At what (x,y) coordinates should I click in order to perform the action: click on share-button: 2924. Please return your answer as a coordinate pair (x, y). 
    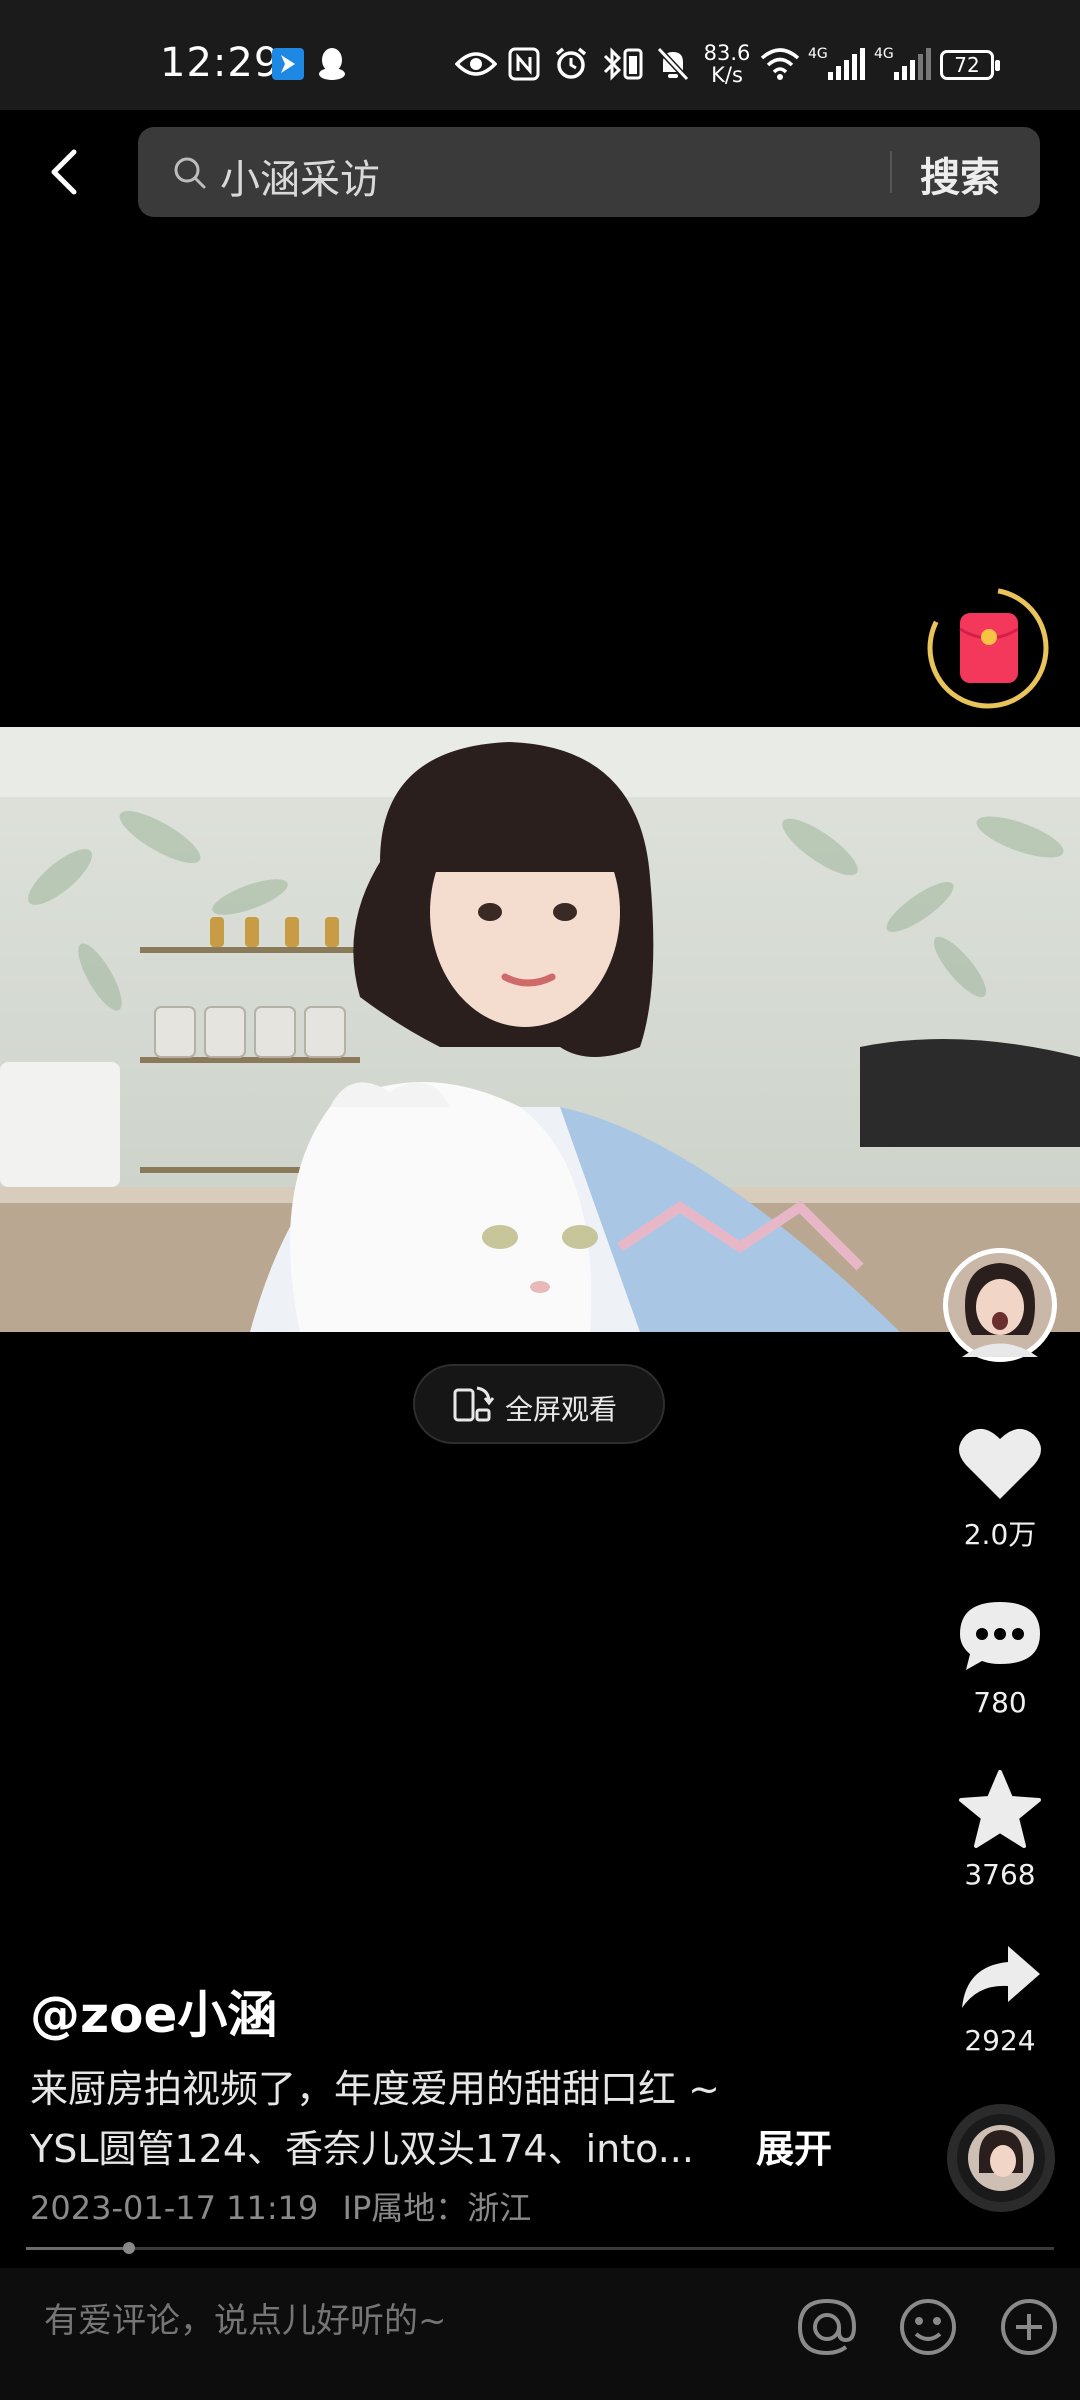
    Looking at the image, I should click on (1000, 2007).